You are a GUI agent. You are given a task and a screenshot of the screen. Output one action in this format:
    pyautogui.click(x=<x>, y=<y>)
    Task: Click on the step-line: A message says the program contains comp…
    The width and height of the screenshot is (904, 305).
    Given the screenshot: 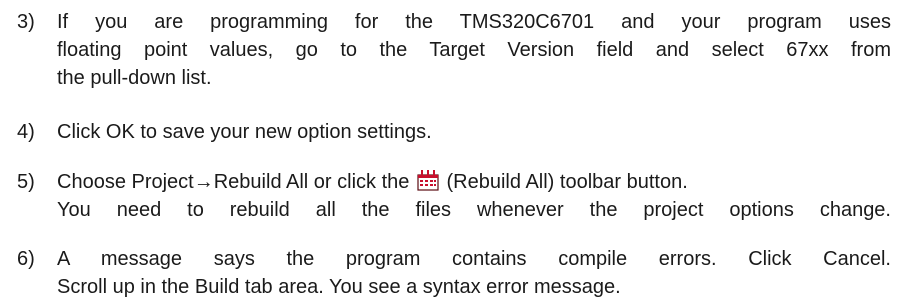 What is the action you would take?
    pyautogui.click(x=474, y=259)
    